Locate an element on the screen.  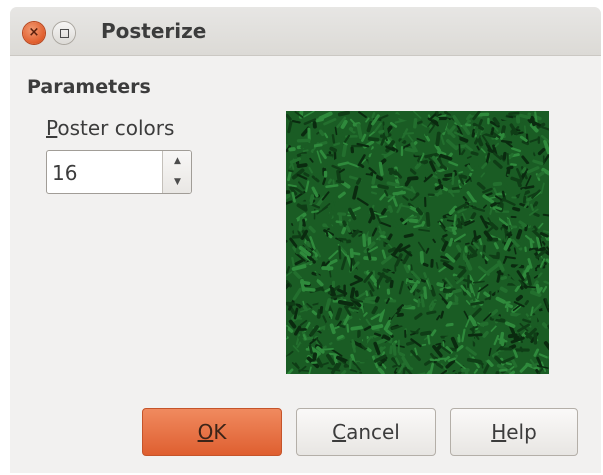
cancel-button: Cancel is located at coordinates (366, 432).